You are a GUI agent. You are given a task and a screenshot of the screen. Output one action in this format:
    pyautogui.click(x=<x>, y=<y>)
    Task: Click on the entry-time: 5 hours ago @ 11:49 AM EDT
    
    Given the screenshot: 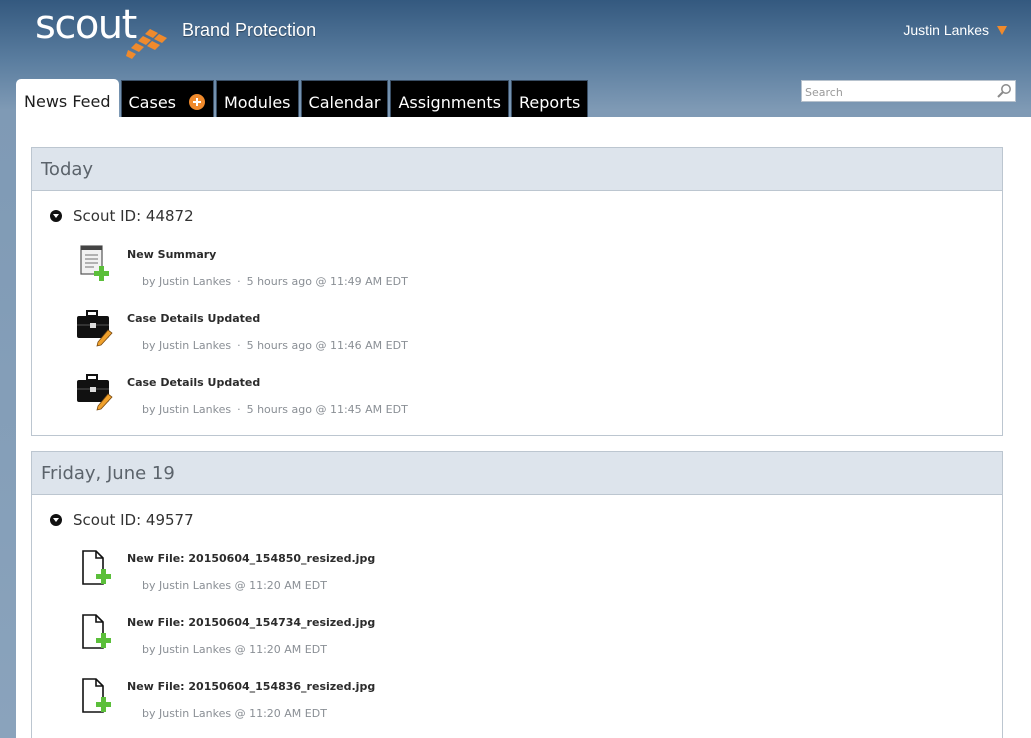 What is the action you would take?
    pyautogui.click(x=327, y=281)
    